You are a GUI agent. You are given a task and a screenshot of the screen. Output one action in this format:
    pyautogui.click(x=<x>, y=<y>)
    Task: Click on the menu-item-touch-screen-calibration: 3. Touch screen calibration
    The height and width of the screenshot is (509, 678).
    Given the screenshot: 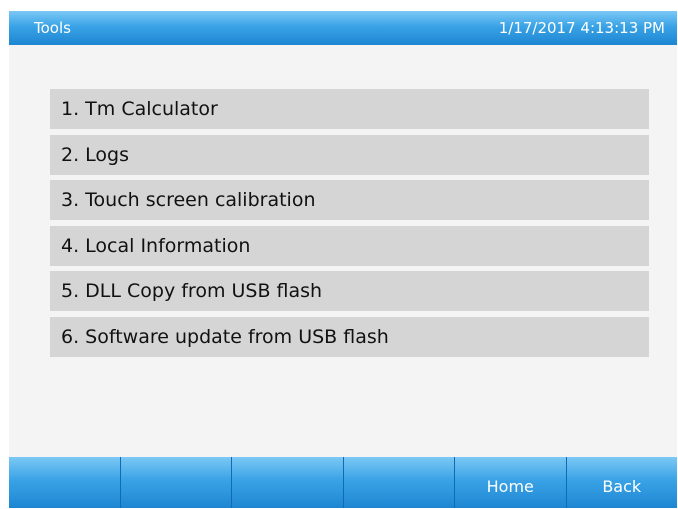 What is the action you would take?
    pyautogui.click(x=349, y=200)
    